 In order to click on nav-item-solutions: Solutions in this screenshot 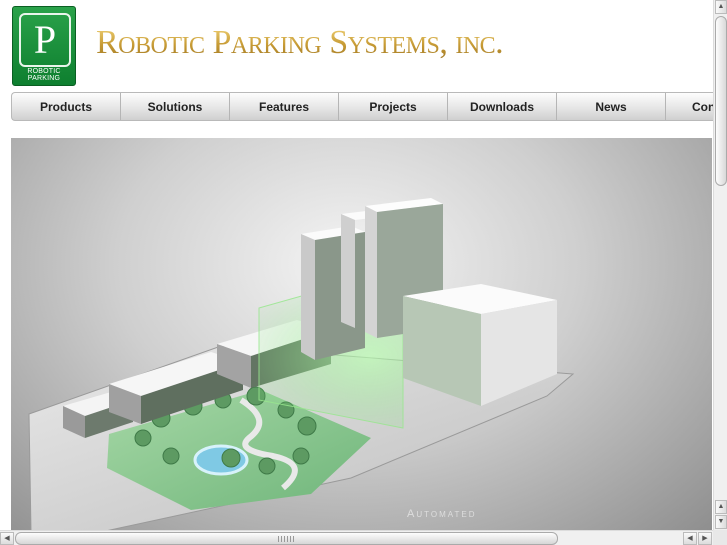, I will do `click(175, 106)`.